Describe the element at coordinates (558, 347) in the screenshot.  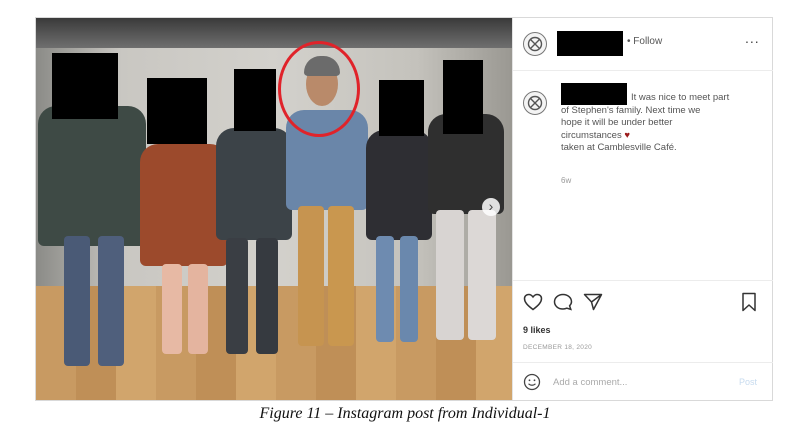
I see `post-date: DECEMBER 18, 2020` at that location.